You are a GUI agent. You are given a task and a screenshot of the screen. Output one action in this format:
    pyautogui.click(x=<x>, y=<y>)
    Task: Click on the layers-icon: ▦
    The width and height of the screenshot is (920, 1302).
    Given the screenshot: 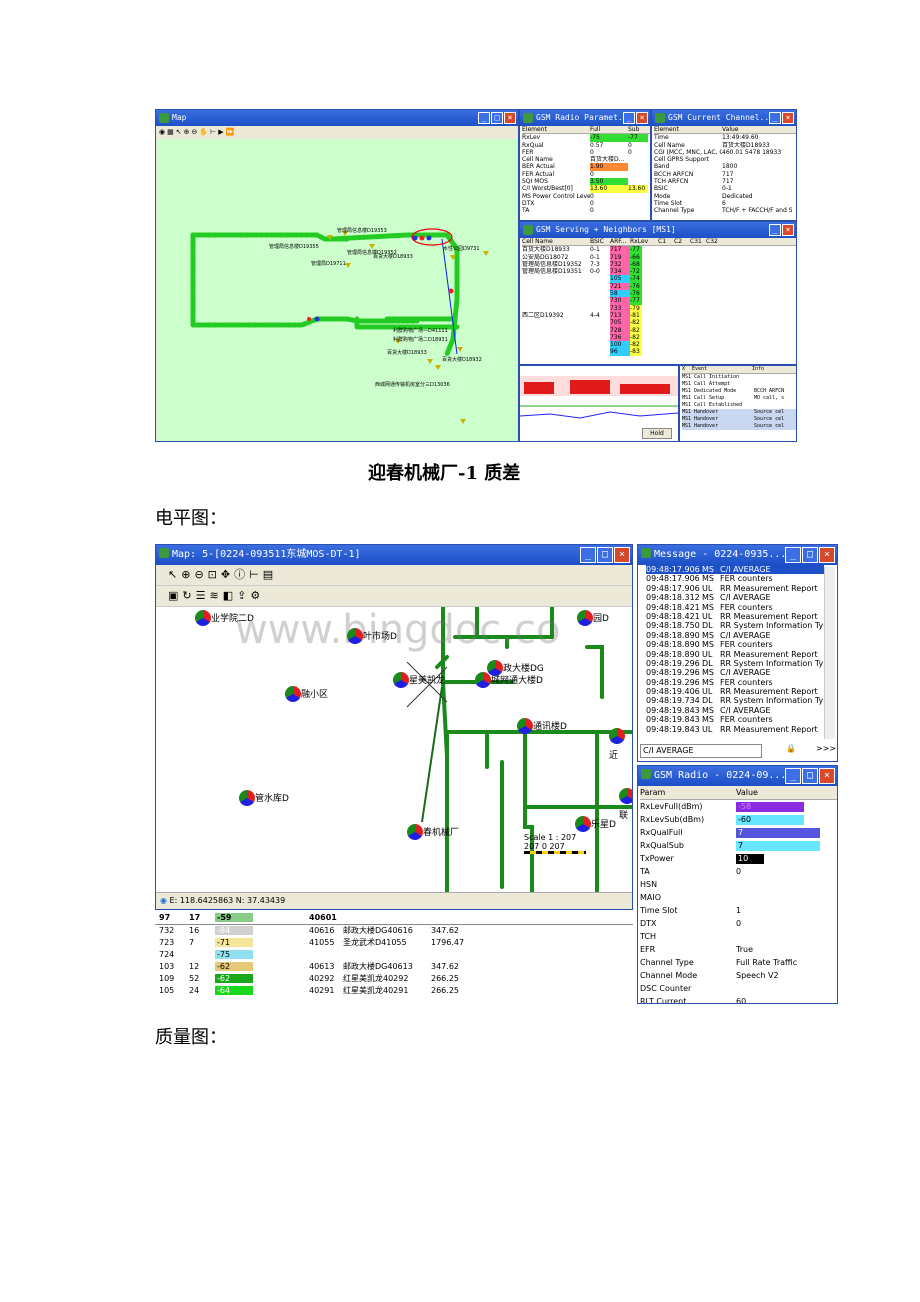 What is the action you would take?
    pyautogui.click(x=171, y=132)
    